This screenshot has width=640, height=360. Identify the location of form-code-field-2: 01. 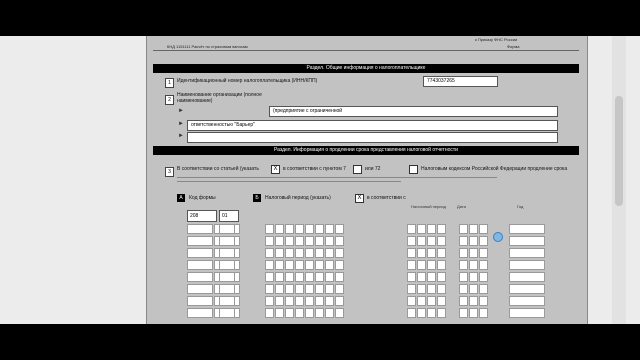
(229, 216).